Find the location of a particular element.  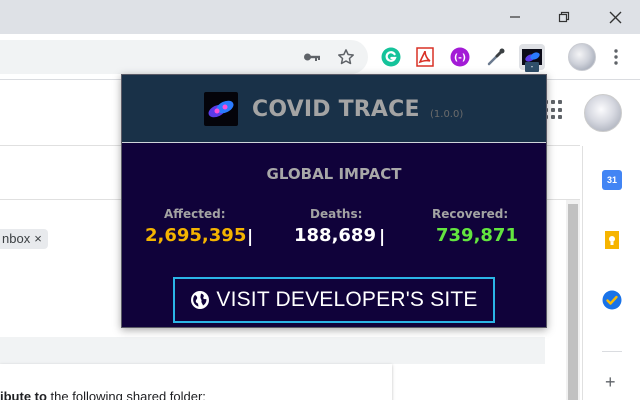

share-text: ibute to the following shared folder: is located at coordinates (103, 394).